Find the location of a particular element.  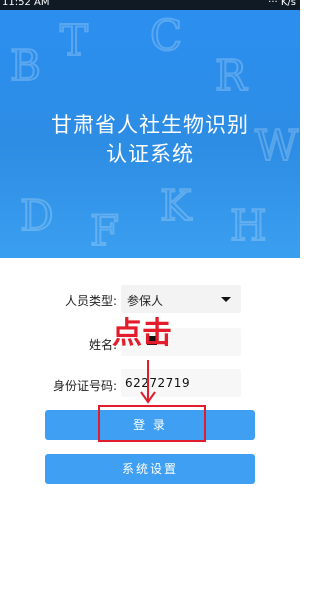

svg-text: K is located at coordinates (176, 205).